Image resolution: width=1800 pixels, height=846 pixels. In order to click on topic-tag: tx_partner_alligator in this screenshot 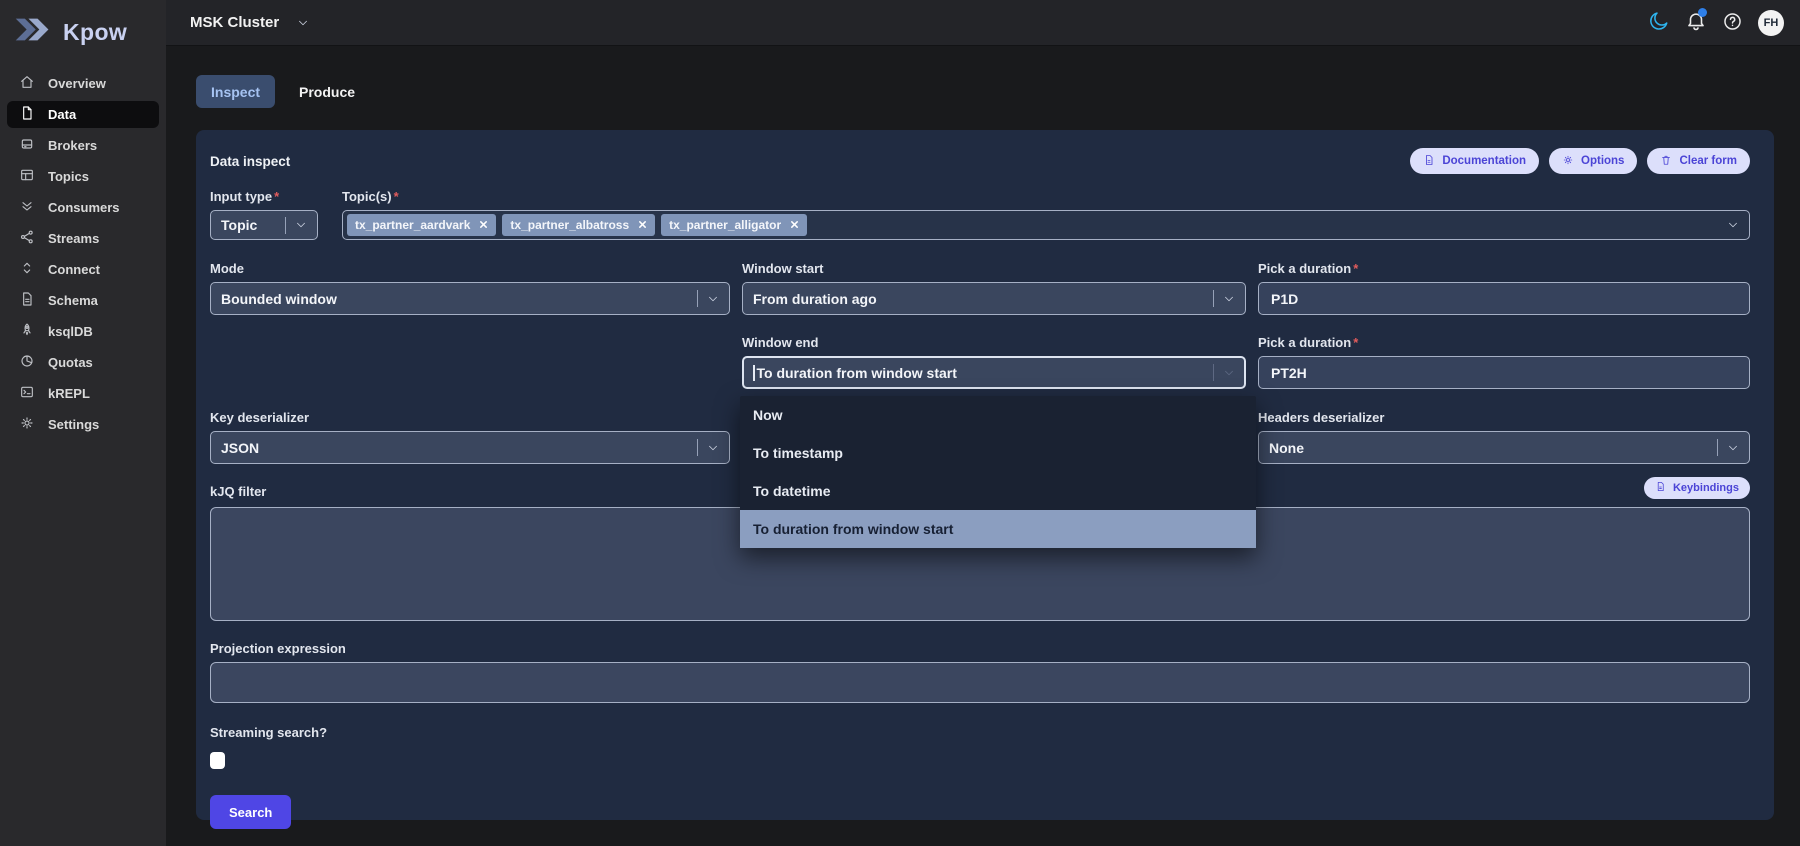, I will do `click(734, 225)`.